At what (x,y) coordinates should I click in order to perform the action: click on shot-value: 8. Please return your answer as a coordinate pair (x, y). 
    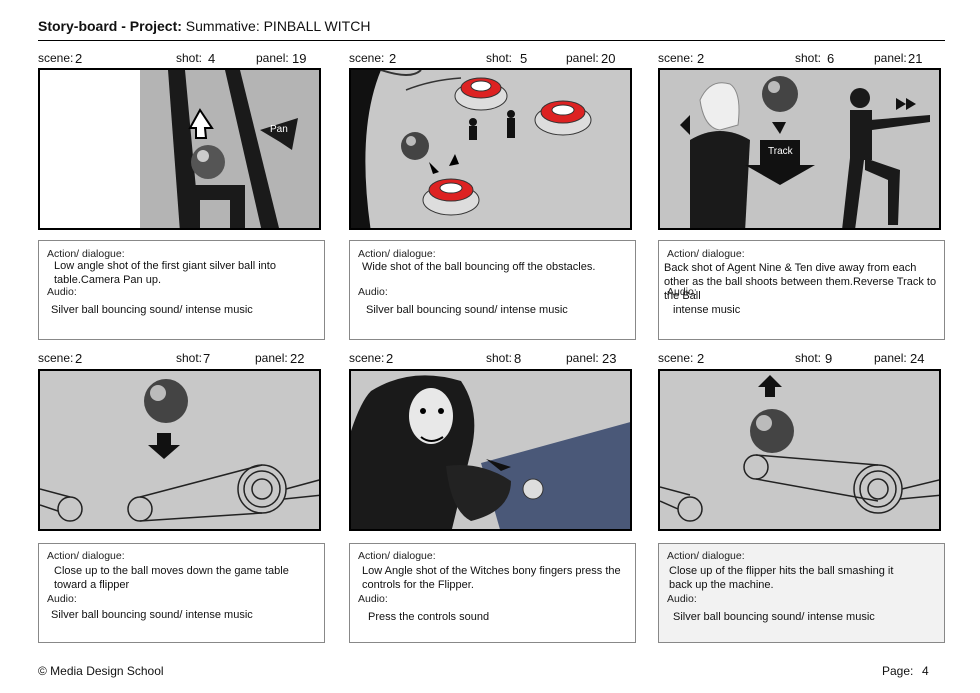
    Looking at the image, I should click on (518, 358).